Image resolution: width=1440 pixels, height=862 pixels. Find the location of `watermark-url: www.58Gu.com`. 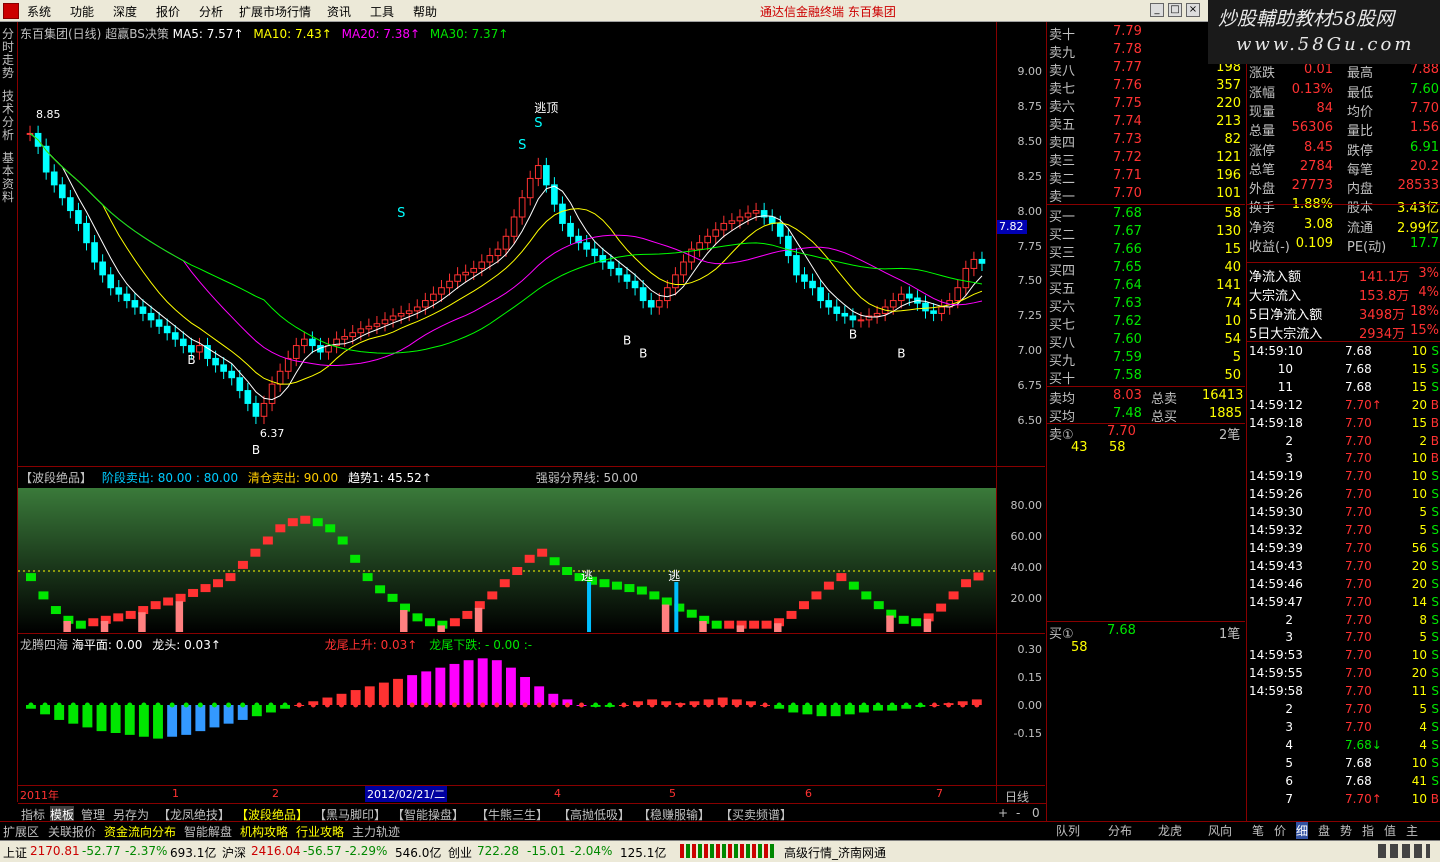

watermark-url: www.58Gu.com is located at coordinates (1325, 44).